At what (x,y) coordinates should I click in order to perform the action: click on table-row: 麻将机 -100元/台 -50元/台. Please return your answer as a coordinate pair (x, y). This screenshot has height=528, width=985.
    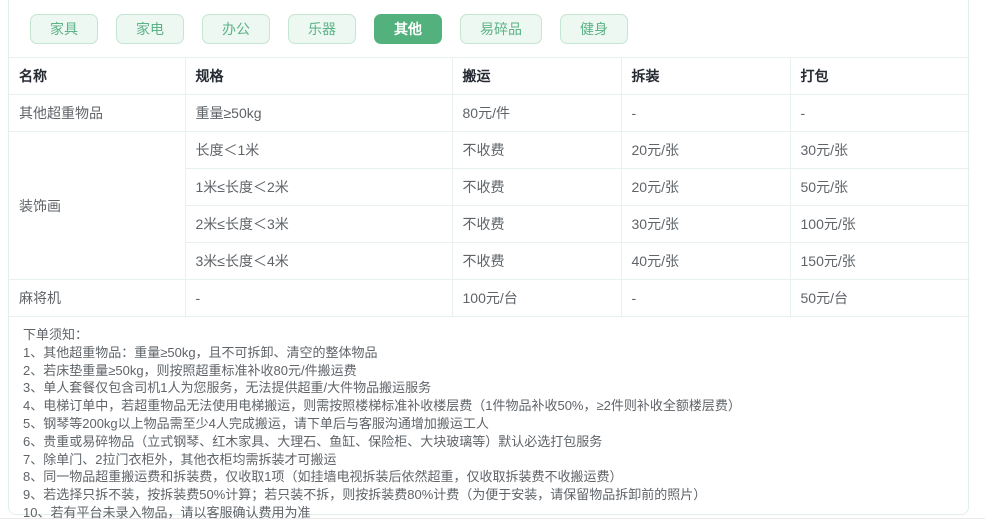
    Looking at the image, I should click on (489, 298).